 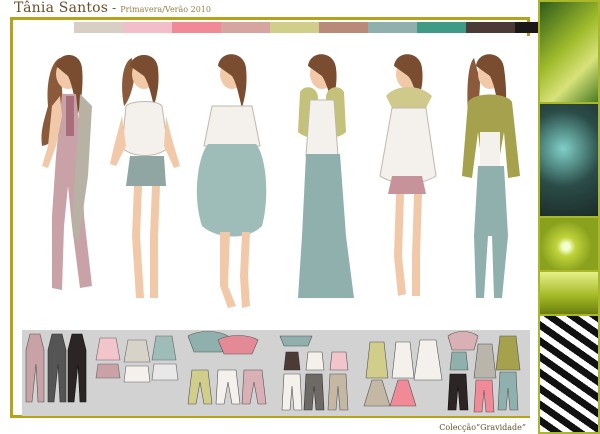 What do you see at coordinates (569, 52) in the screenshot?
I see `green-leaf-tile` at bounding box center [569, 52].